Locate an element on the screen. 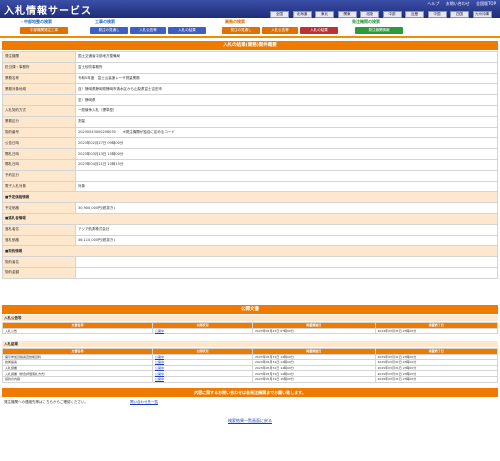 This screenshot has height=461, width=500. detail-row: 業務対象地域 自）静岡県静岡県静岡市清水区から山梨県富士吉田市 is located at coordinates (250, 89).